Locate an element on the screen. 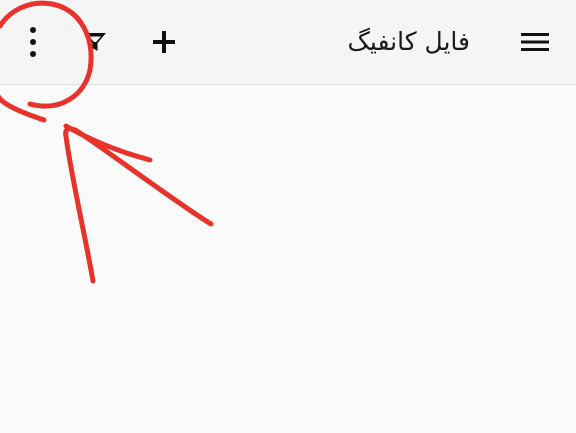 The width and height of the screenshot is (576, 433). add-button is located at coordinates (164, 42).